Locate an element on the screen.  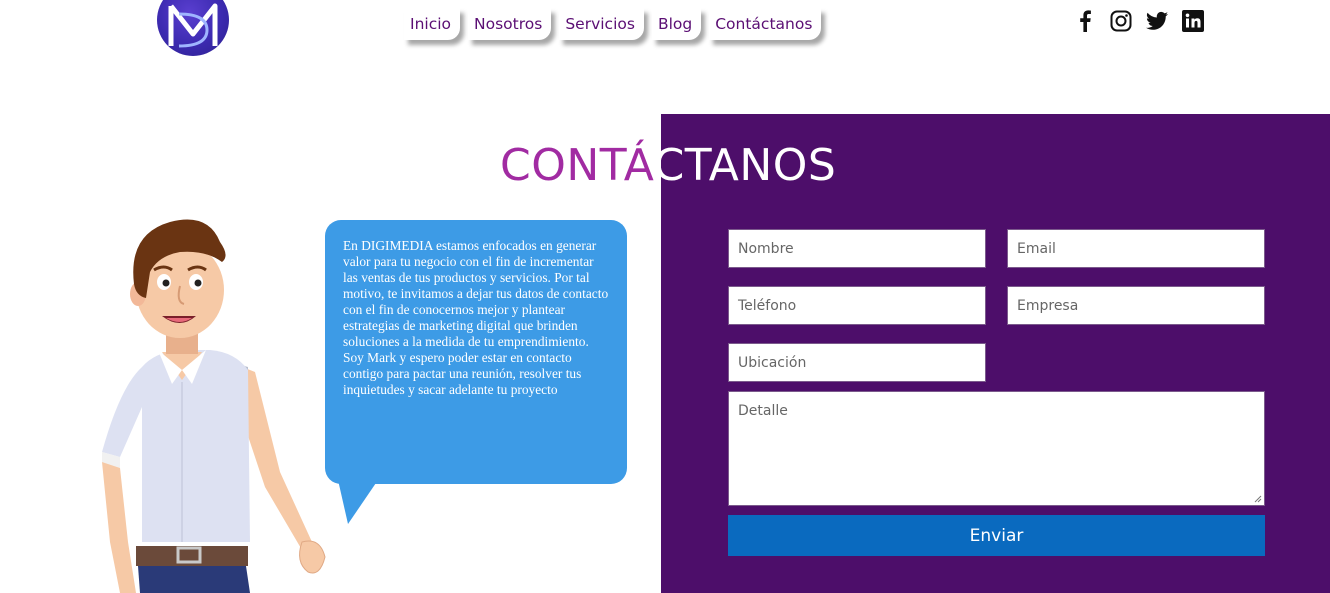
nombre-field: Nombre is located at coordinates (857, 248).